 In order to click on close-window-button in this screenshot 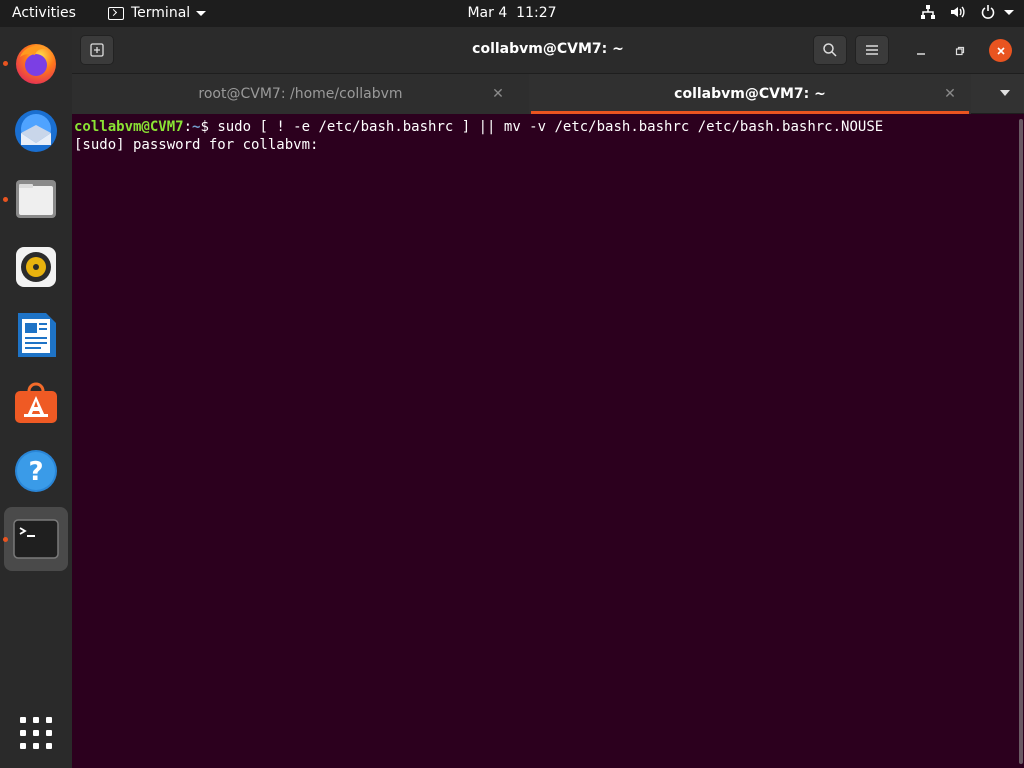, I will do `click(1000, 50)`.